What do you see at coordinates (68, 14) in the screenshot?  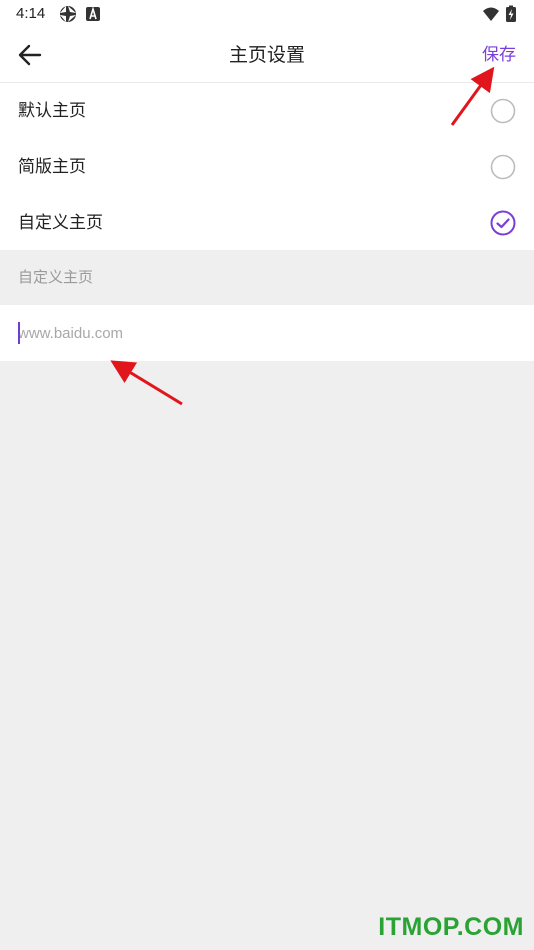 I see `aperture-icon` at bounding box center [68, 14].